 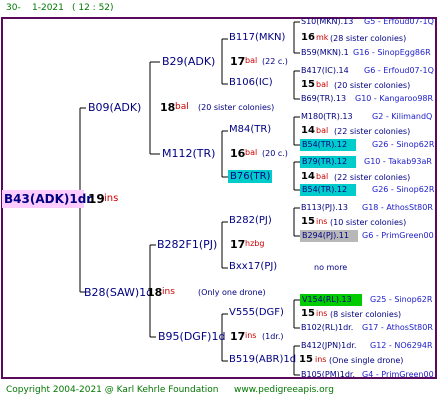 What do you see at coordinates (403, 144) in the screenshot?
I see `g4-8-tag: G26 - Sinop62R` at bounding box center [403, 144].